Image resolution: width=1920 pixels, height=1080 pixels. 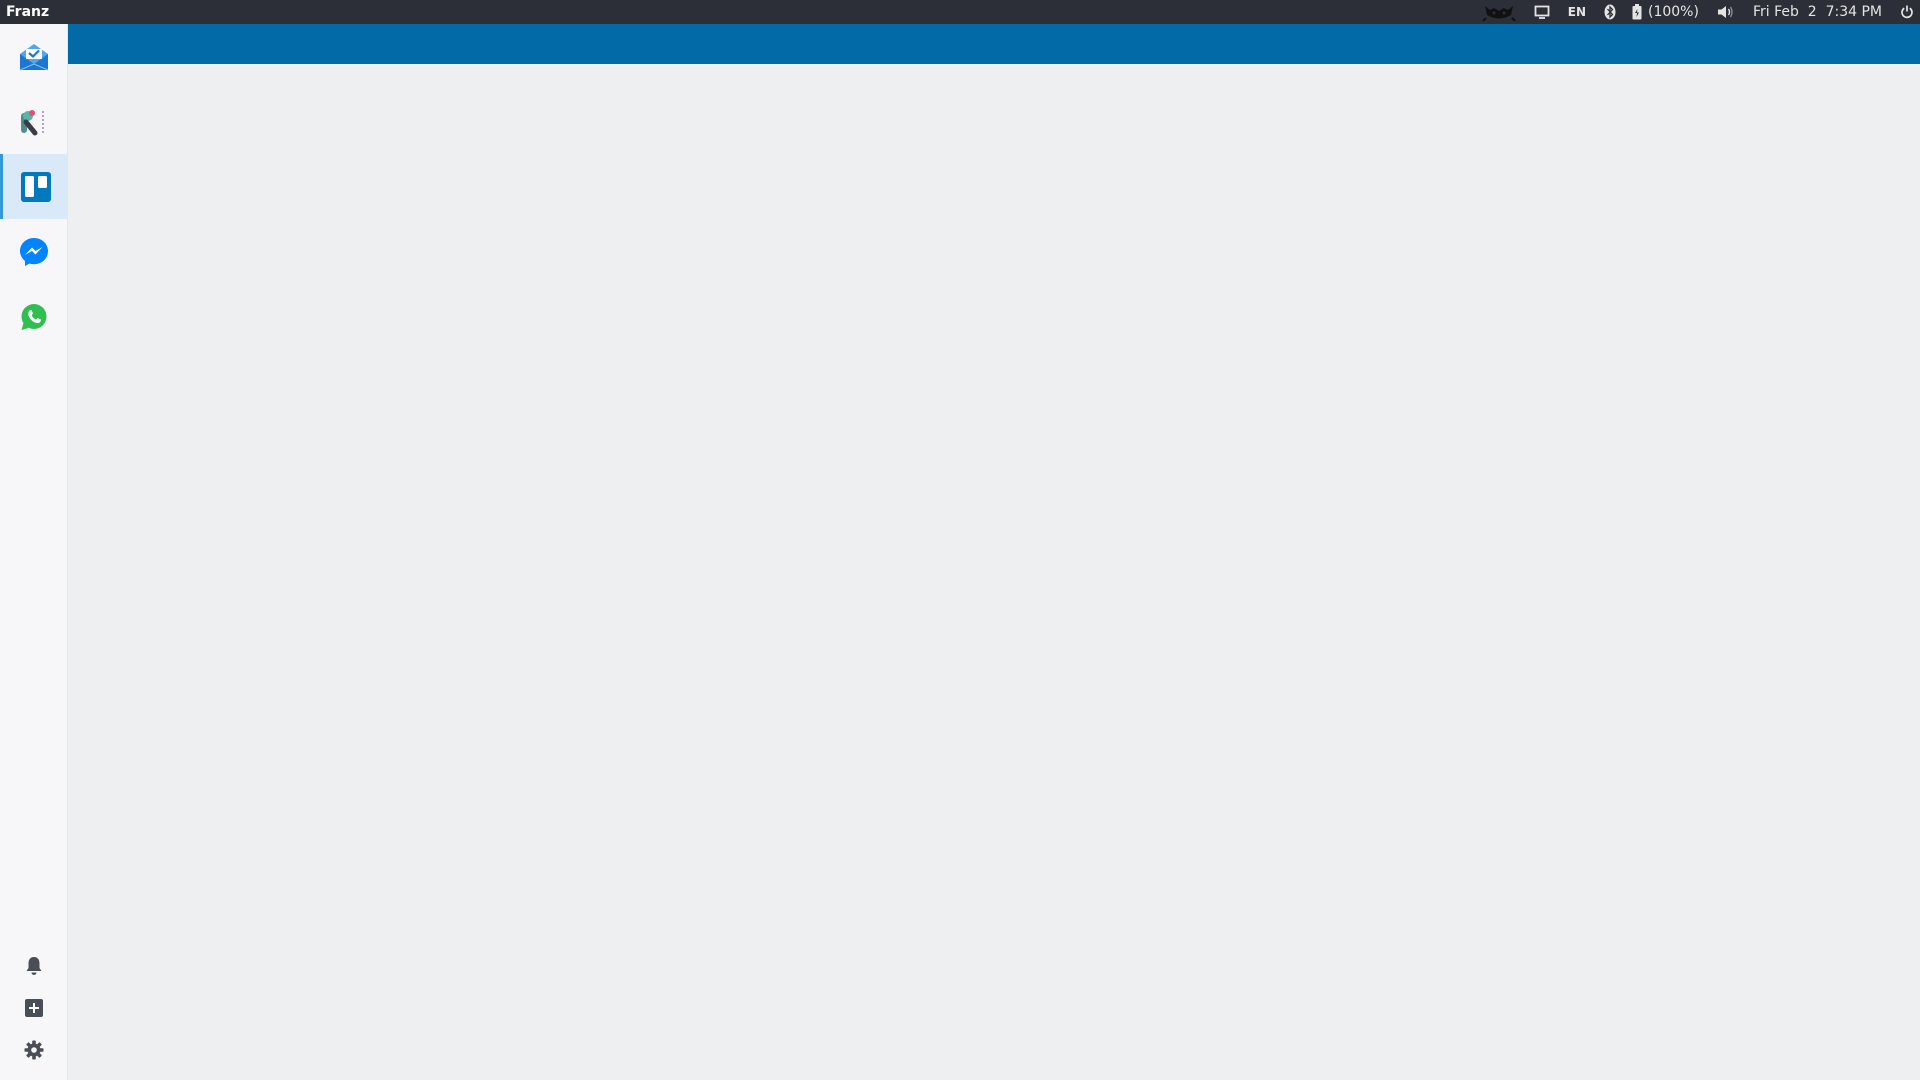 I want to click on whatsapp-icon, so click(x=34, y=316).